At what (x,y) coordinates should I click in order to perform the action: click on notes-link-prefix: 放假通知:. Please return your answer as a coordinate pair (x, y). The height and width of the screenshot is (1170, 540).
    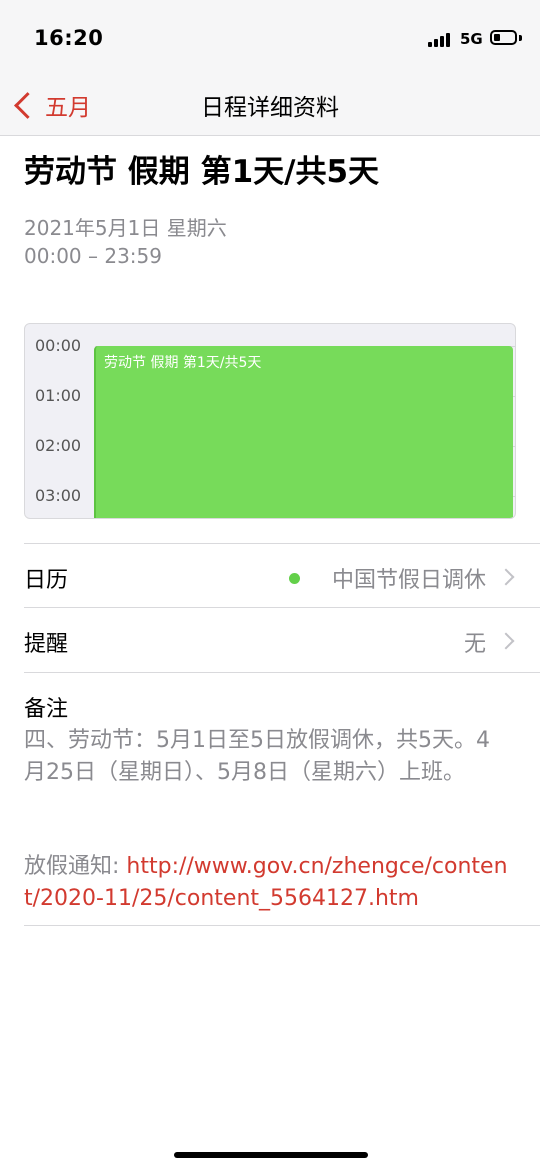
    Looking at the image, I should click on (75, 866).